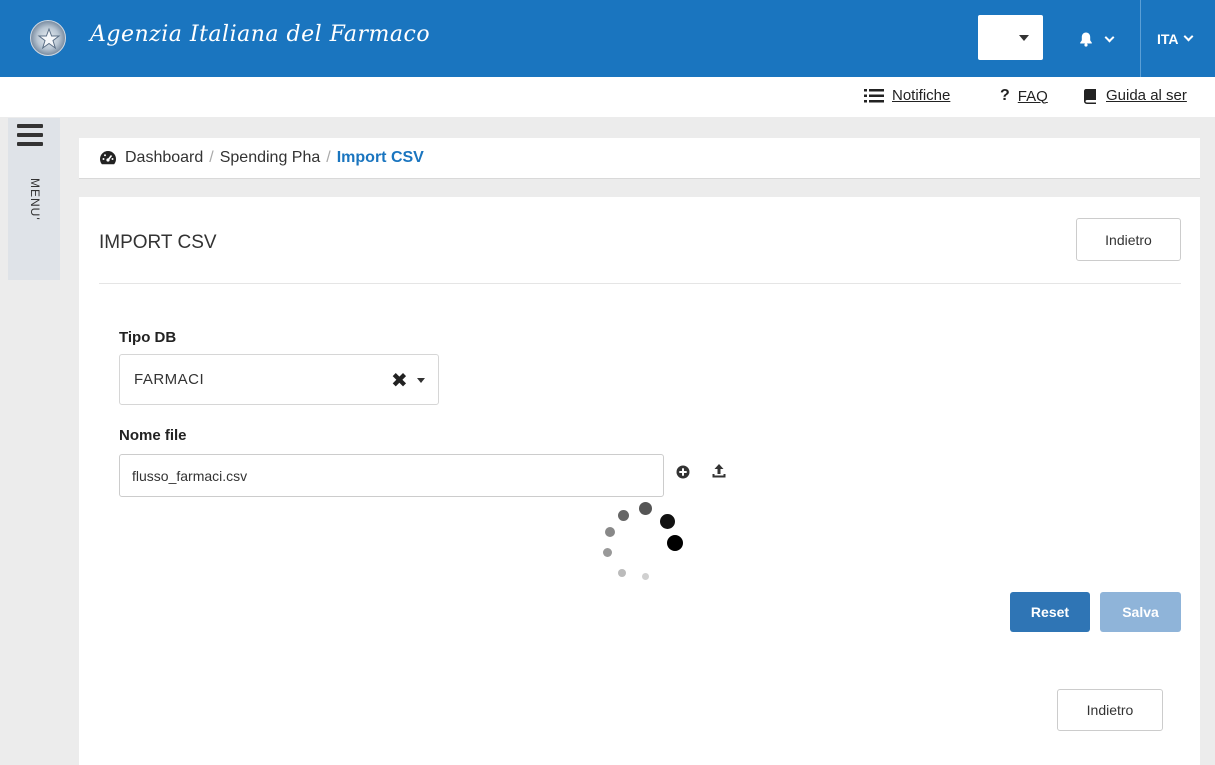 Image resolution: width=1215 pixels, height=765 pixels. I want to click on tipo-db-value: FARMACI, so click(169, 379).